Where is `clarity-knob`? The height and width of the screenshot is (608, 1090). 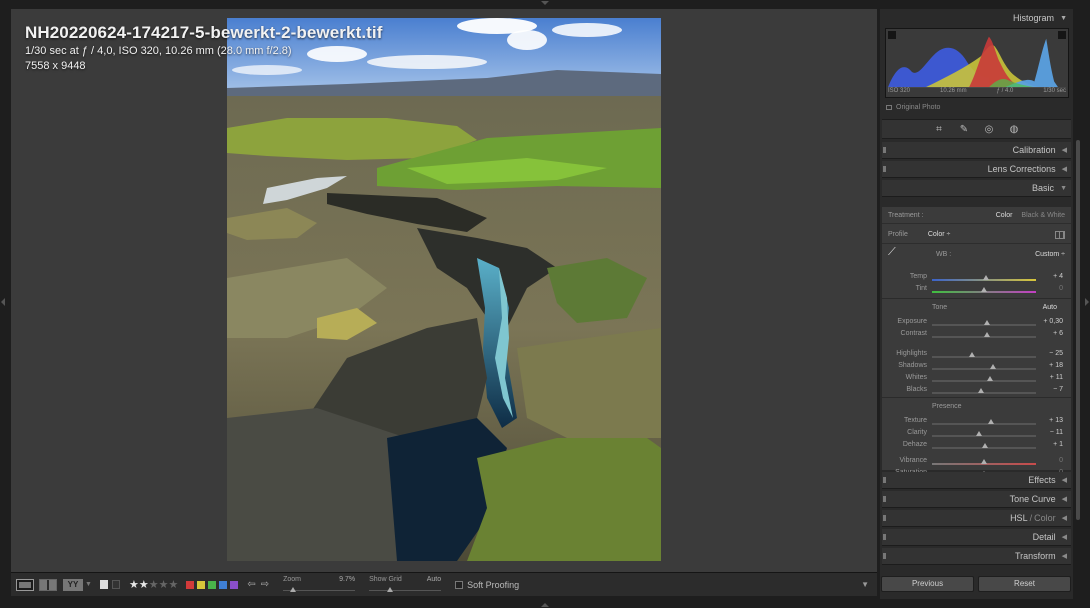 clarity-knob is located at coordinates (978, 433).